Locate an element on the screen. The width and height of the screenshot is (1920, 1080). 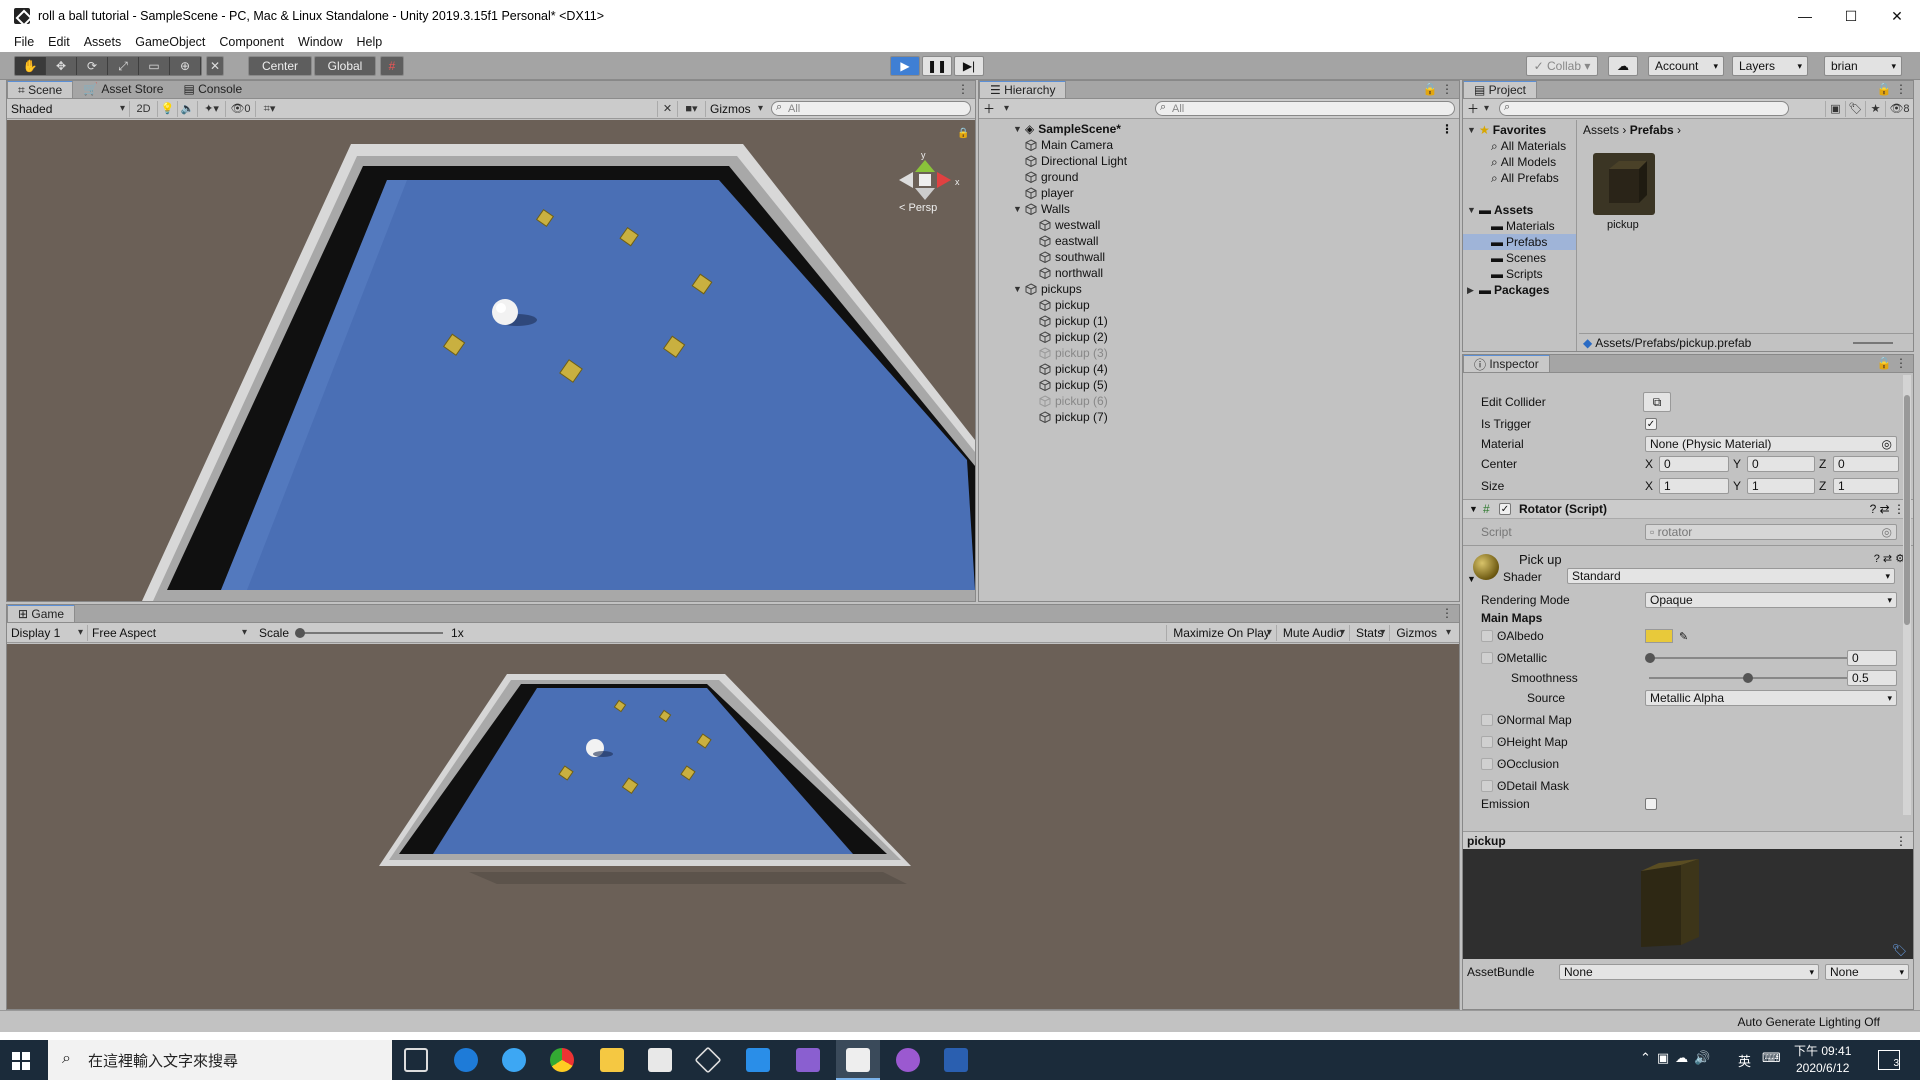
shader-dropdown: Standard ▾ is located at coordinates (1731, 576).